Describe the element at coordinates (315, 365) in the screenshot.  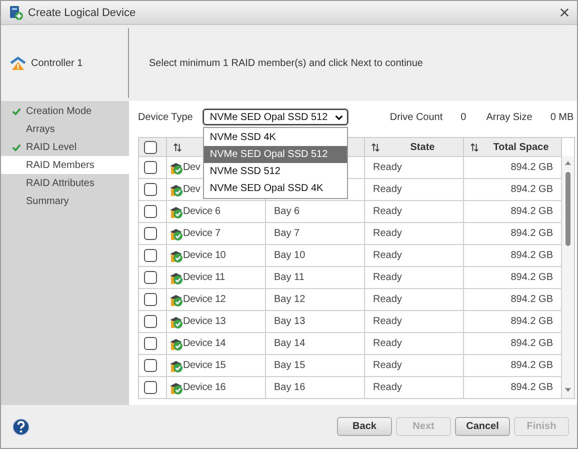
I see `table-cell: Bay 15` at that location.